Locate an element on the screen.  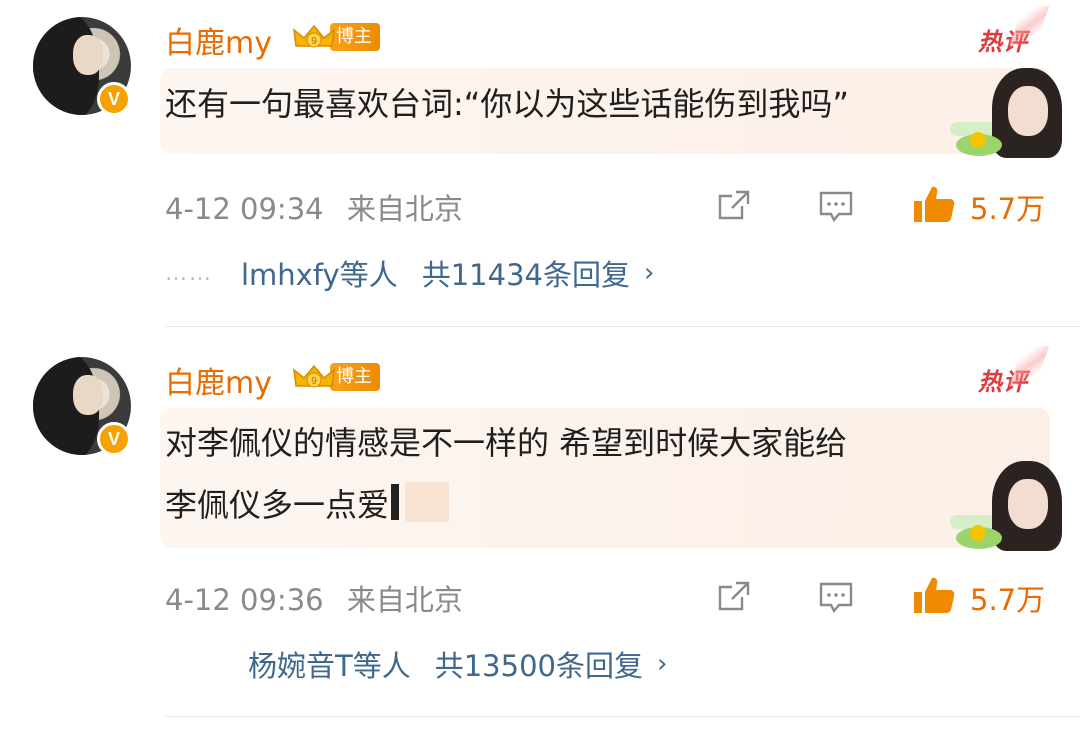
comment-text: 还有一句最喜欢台词:“你以为这些话能伤到我吗” is located at coordinates (507, 104).